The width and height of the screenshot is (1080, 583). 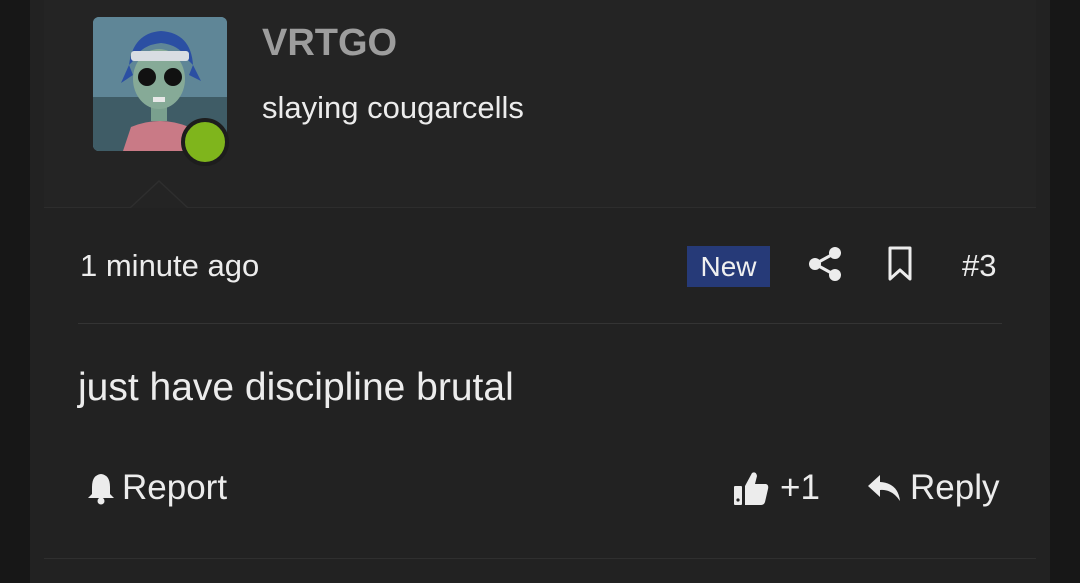 I want to click on user-title: slaying cougarcells, so click(x=393, y=107).